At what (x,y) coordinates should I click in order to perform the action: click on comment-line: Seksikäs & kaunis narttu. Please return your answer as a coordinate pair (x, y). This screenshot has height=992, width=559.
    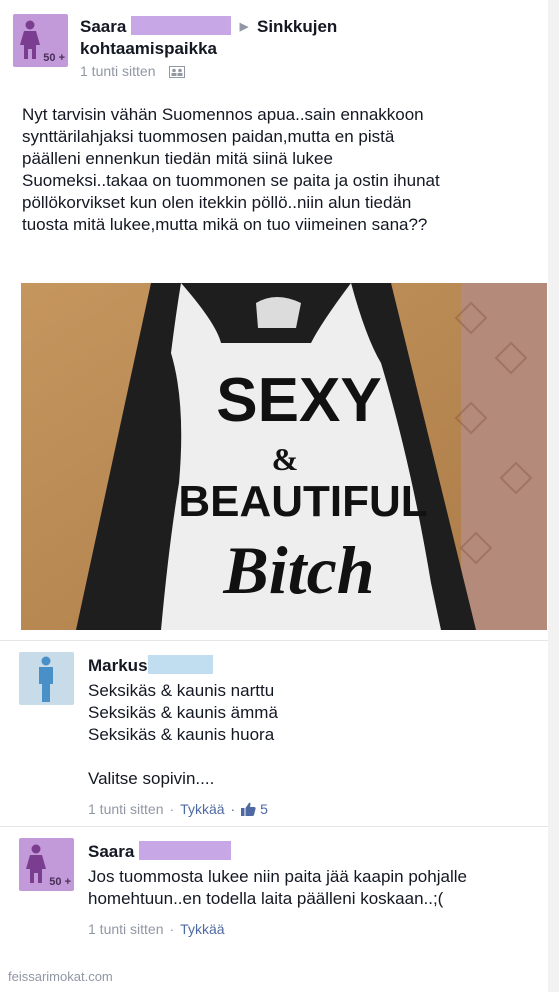
    Looking at the image, I should click on (181, 690).